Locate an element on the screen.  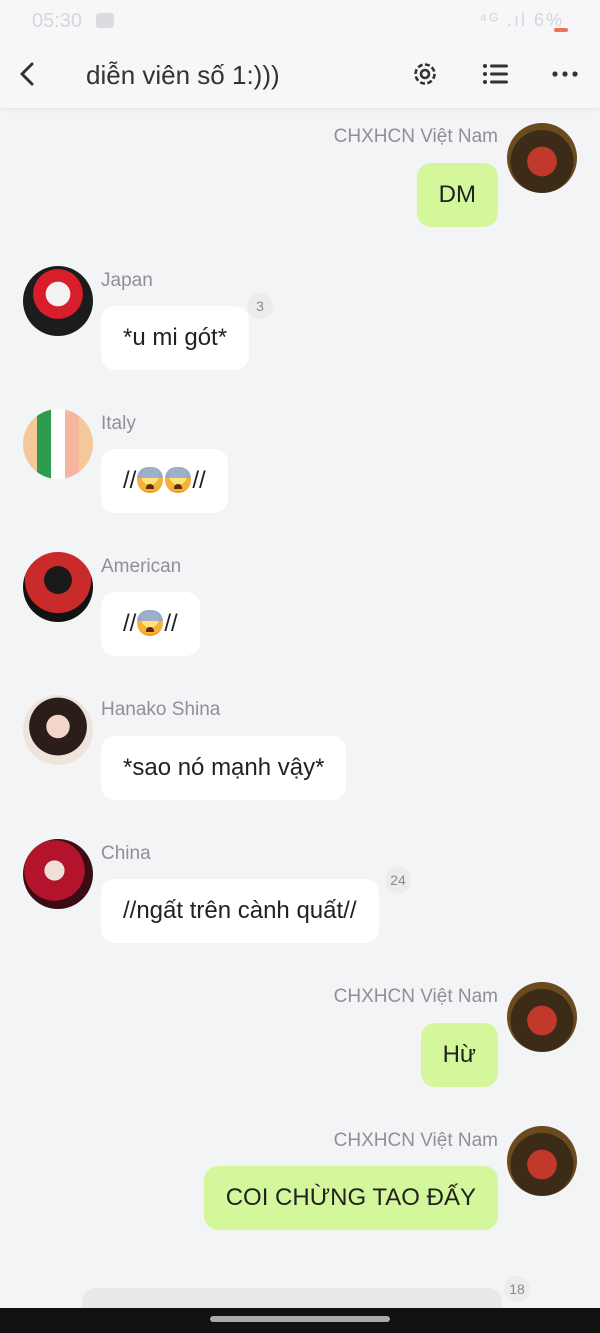
back-button is located at coordinates (28, 74).